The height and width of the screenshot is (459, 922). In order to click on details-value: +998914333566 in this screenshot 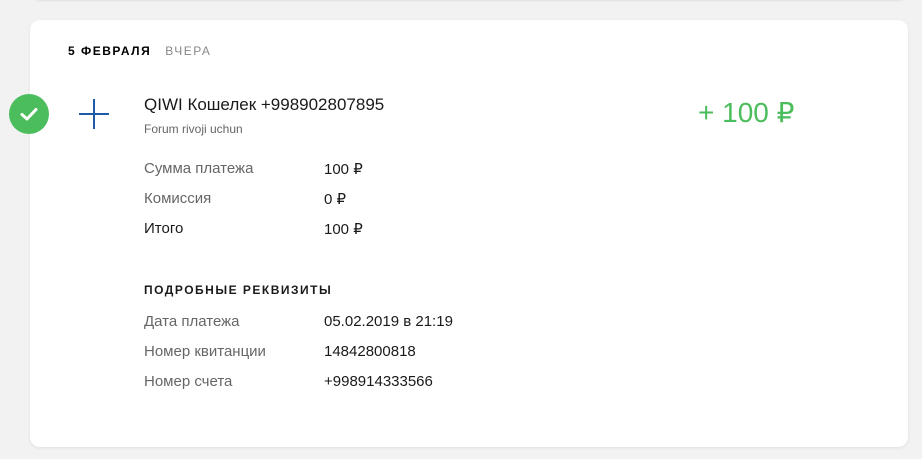, I will do `click(378, 381)`.